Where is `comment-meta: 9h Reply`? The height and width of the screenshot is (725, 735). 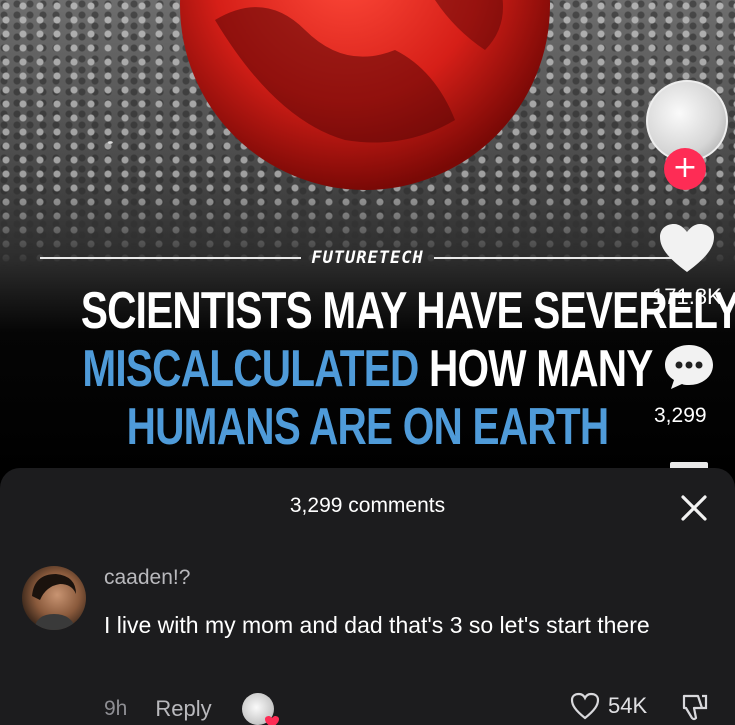
comment-meta: 9h Reply is located at coordinates (191, 709).